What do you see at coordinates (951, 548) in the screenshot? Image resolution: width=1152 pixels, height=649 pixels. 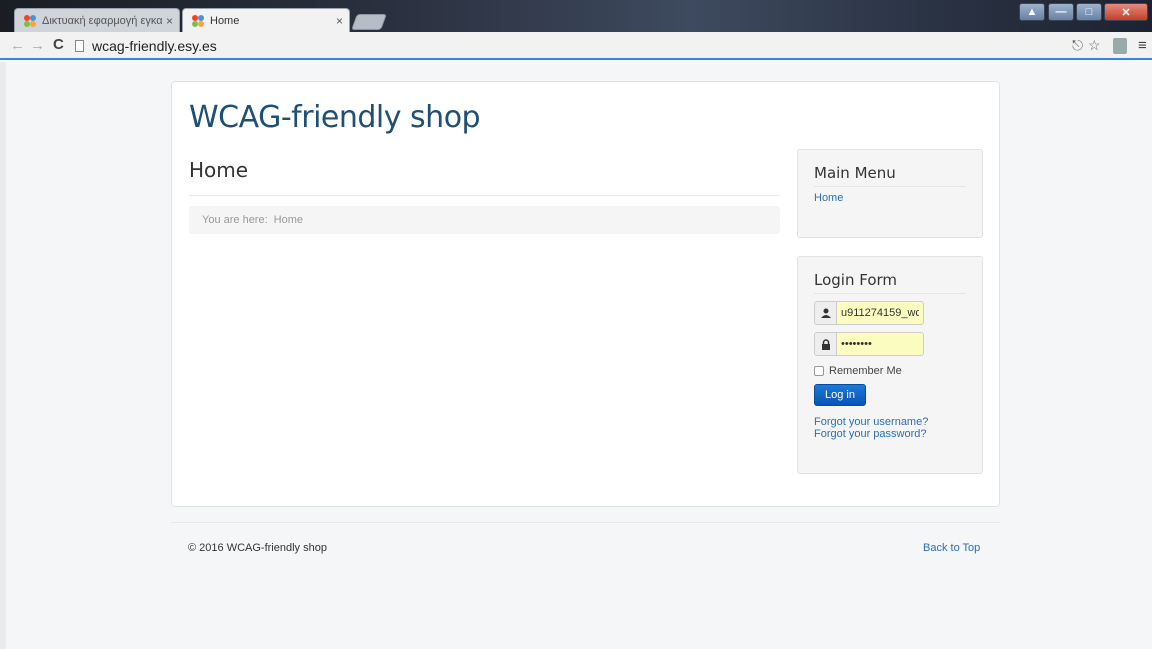 I see `back-to-top-link: Back to Top` at bounding box center [951, 548].